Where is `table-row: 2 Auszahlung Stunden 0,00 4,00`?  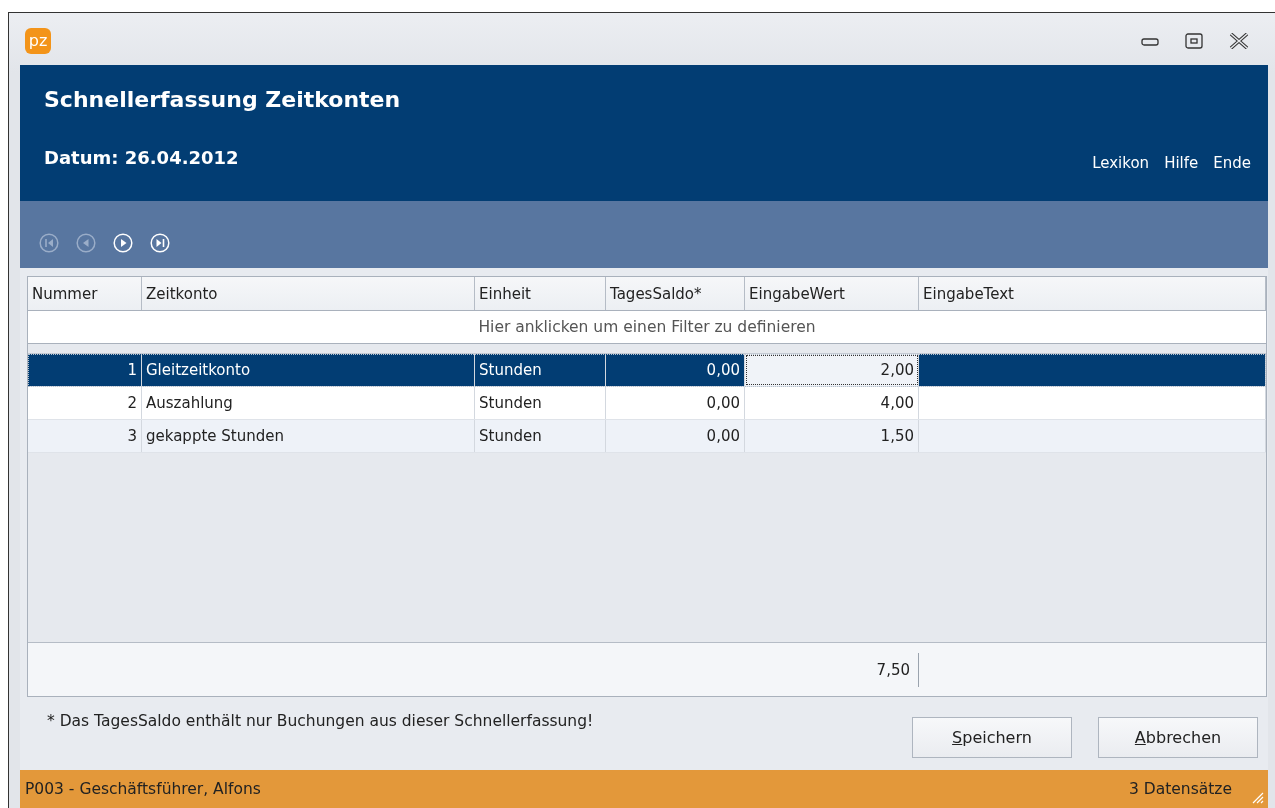
table-row: 2 Auszahlung Stunden 0,00 4,00 is located at coordinates (647, 403).